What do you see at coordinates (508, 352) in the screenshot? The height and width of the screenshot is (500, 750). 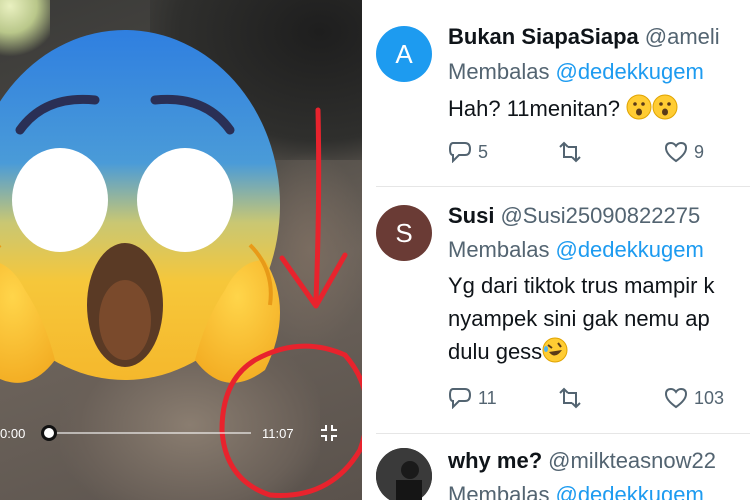 I see `tweet-text-line: dulu gess` at bounding box center [508, 352].